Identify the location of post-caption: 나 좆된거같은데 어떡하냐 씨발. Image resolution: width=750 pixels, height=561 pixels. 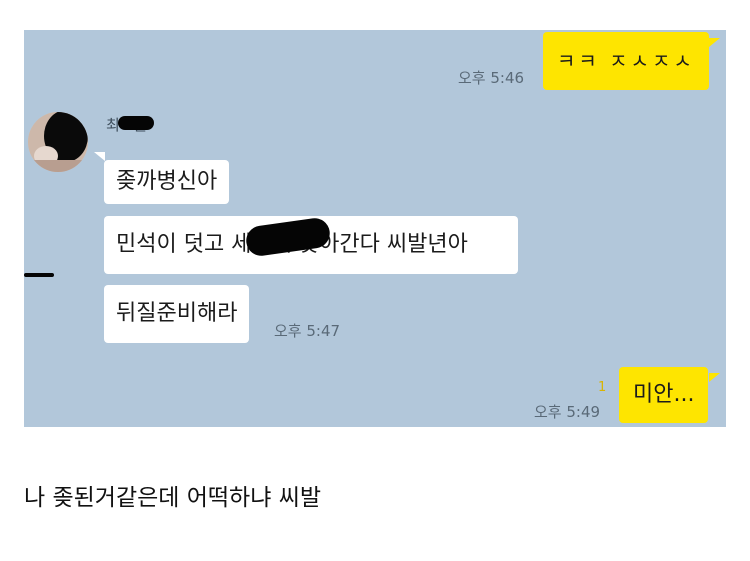
(173, 498).